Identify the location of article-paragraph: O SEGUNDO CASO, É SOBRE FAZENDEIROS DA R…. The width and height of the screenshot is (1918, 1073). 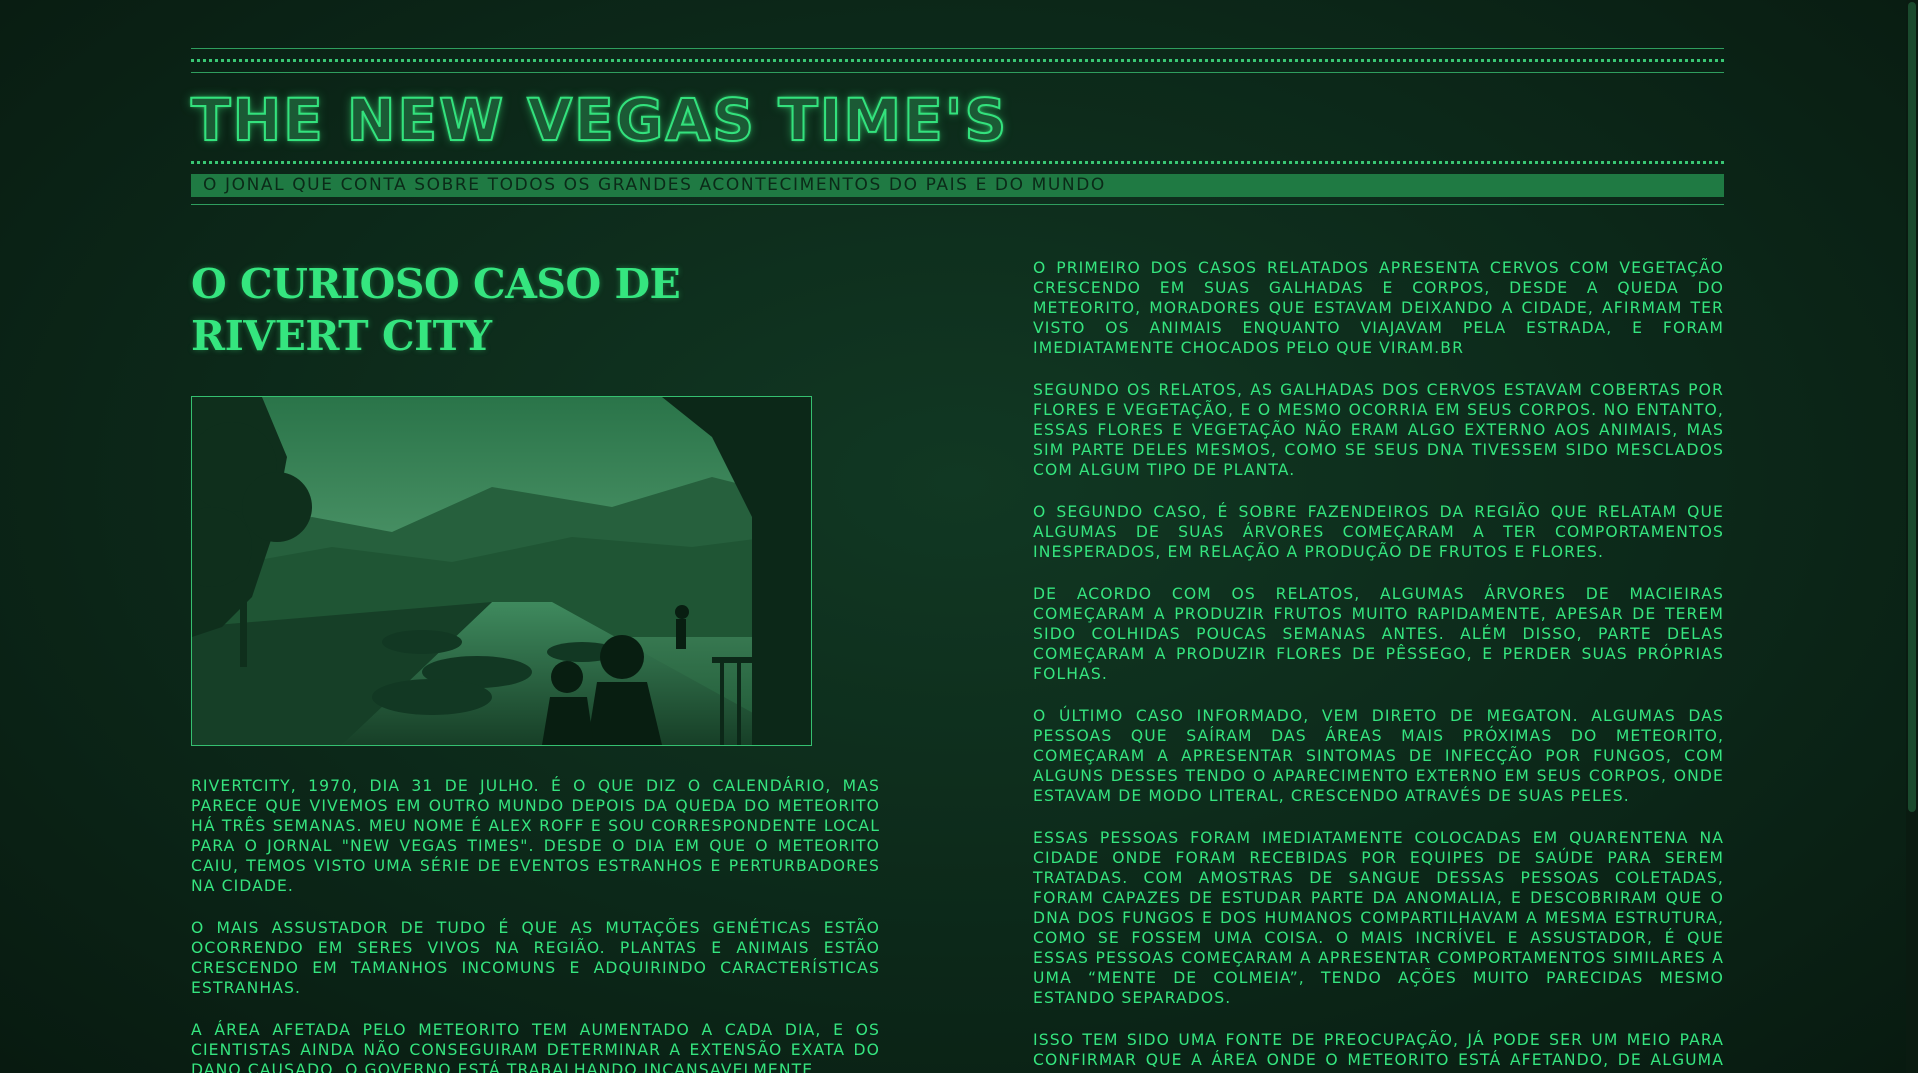
(1378, 532).